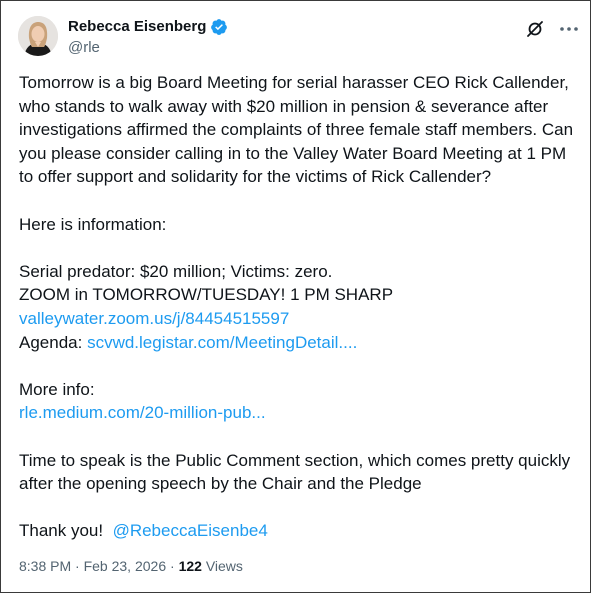 The height and width of the screenshot is (593, 591). I want to click on tweet-time: 8:38 PM, so click(45, 566).